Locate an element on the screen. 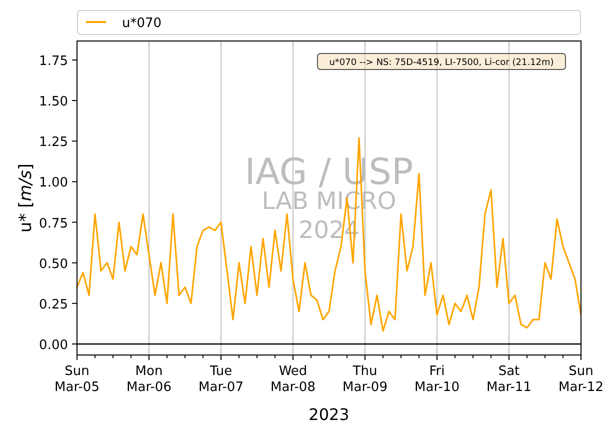  x-tick-label: Sun Mar-12 is located at coordinates (581, 379).